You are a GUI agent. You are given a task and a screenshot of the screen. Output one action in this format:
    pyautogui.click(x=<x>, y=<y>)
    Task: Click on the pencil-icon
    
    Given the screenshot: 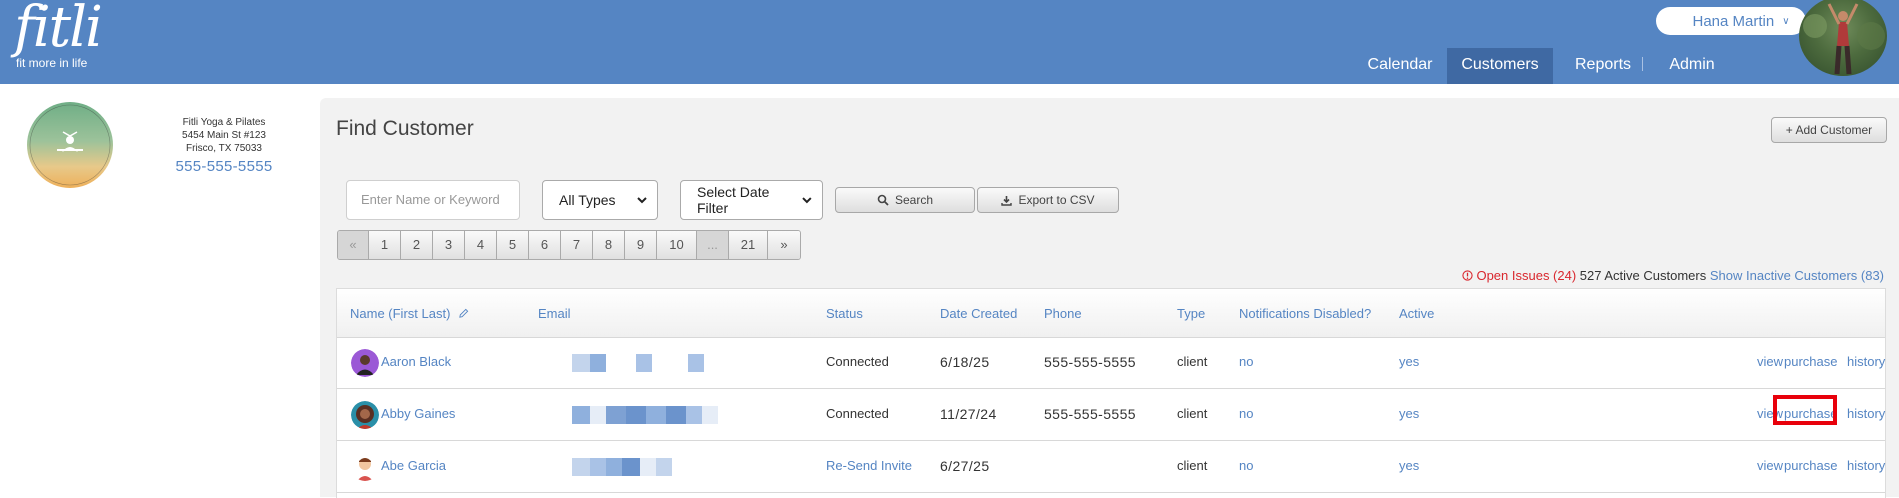 What is the action you would take?
    pyautogui.click(x=463, y=313)
    